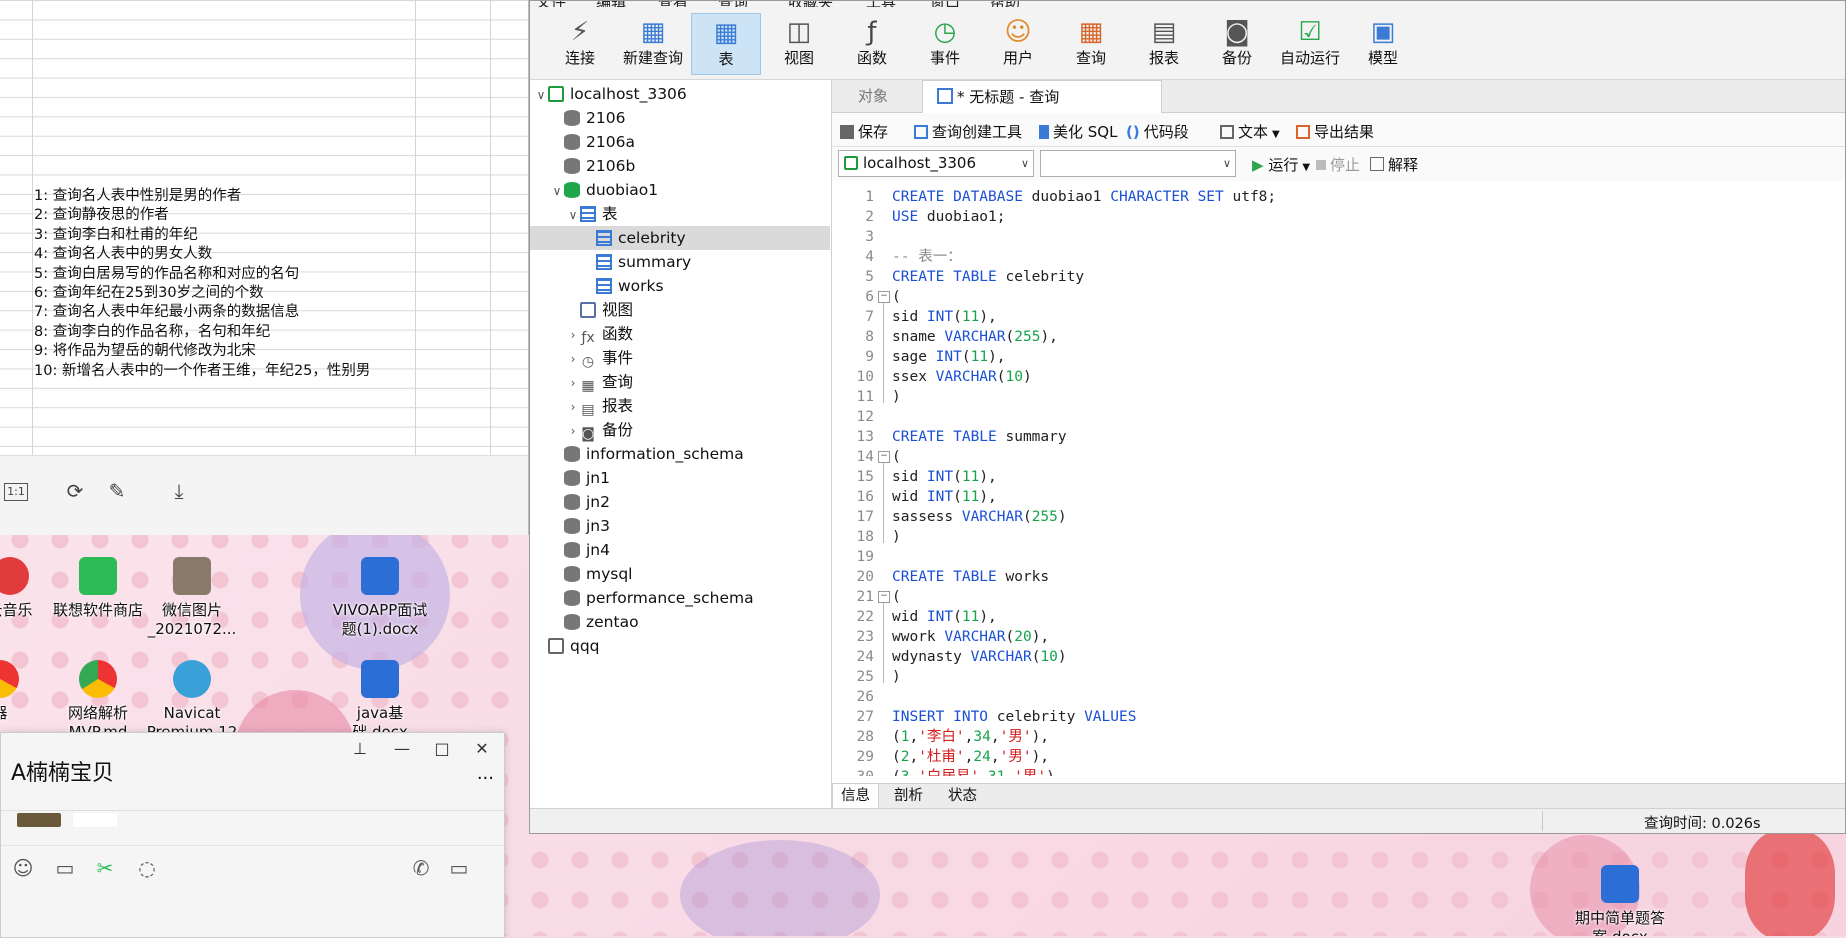  What do you see at coordinates (680, 478) in the screenshot?
I see `tree-item-jn1: jn1` at bounding box center [680, 478].